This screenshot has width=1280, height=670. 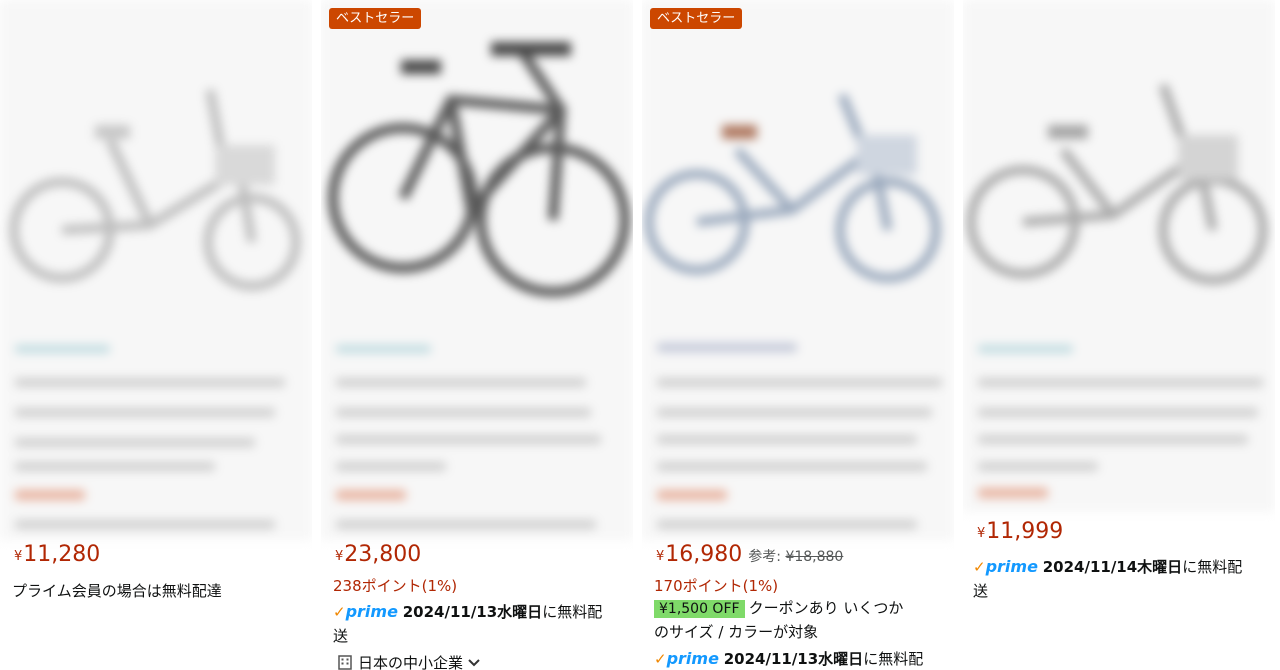 I want to click on delivery-date: 2024/11/14木曜日, so click(x=1112, y=567).